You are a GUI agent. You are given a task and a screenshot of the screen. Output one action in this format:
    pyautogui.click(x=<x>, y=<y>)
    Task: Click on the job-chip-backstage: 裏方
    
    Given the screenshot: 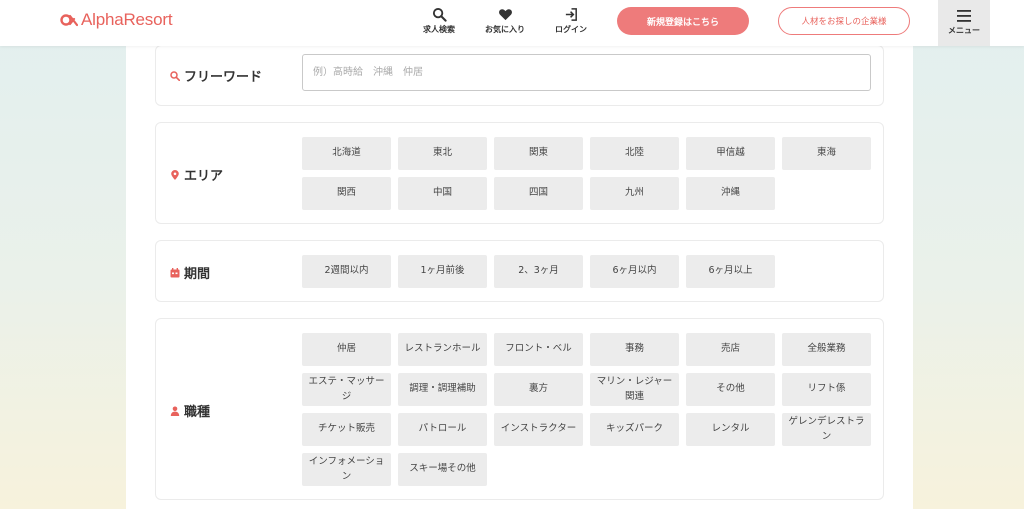 What is the action you would take?
    pyautogui.click(x=538, y=389)
    